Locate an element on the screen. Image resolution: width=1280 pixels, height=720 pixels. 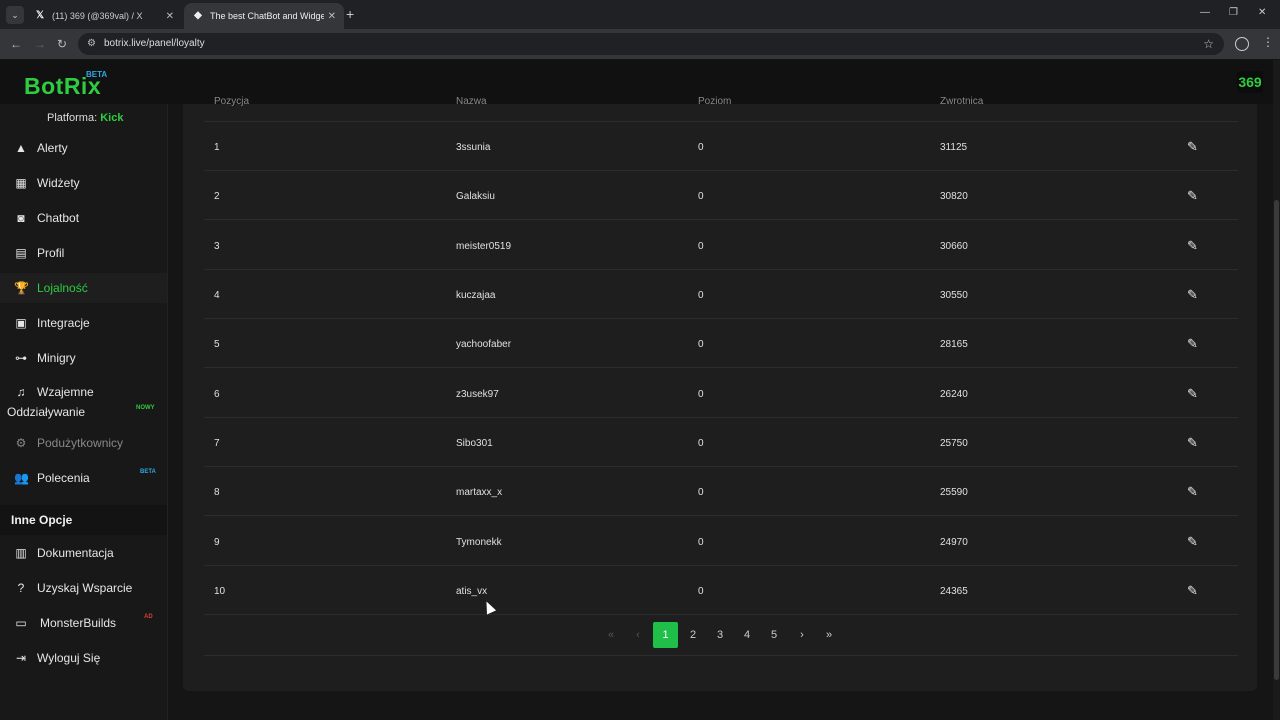
page-1-button: 1 is located at coordinates (665, 635).